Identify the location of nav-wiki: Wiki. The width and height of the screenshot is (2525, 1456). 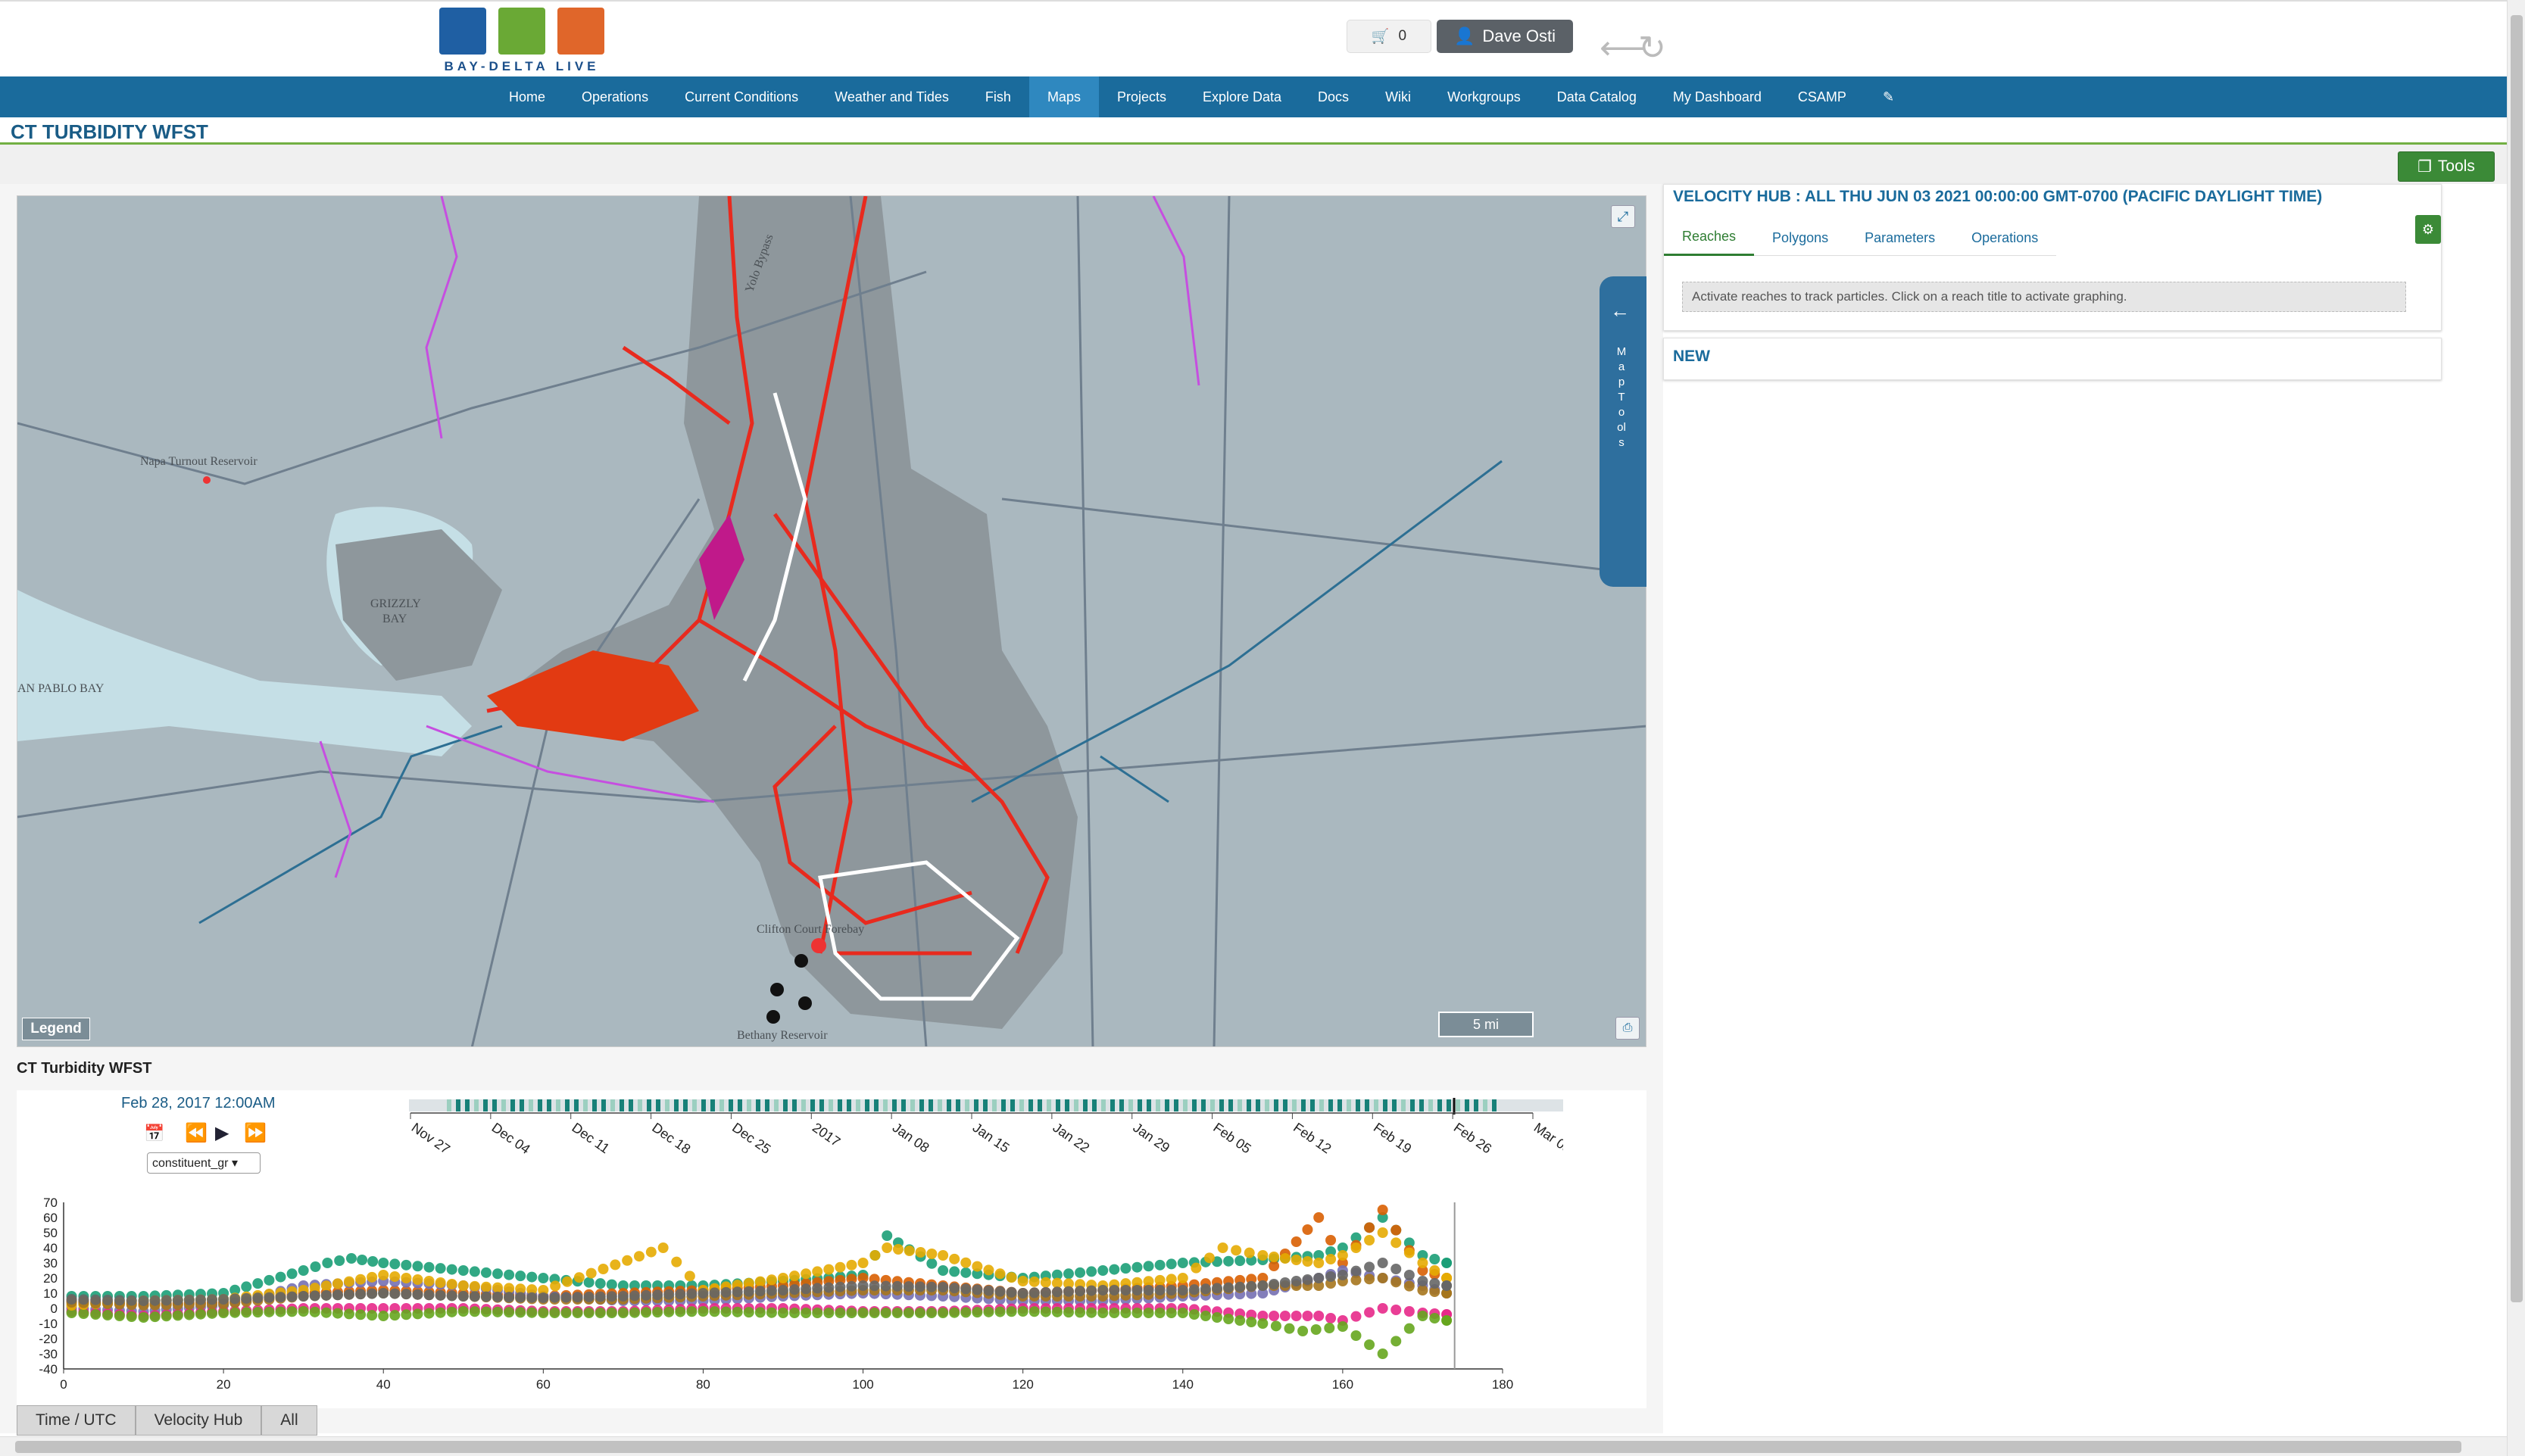
(1398, 96).